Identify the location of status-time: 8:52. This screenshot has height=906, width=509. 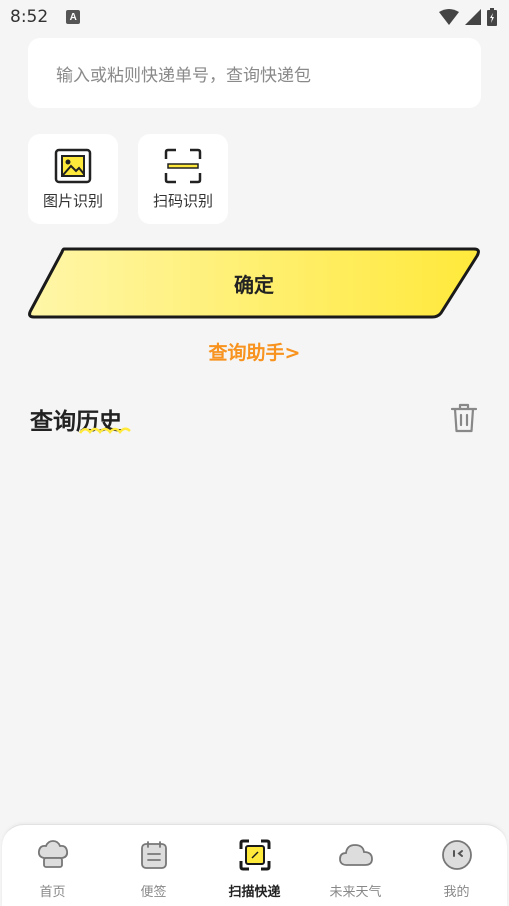
(29, 17).